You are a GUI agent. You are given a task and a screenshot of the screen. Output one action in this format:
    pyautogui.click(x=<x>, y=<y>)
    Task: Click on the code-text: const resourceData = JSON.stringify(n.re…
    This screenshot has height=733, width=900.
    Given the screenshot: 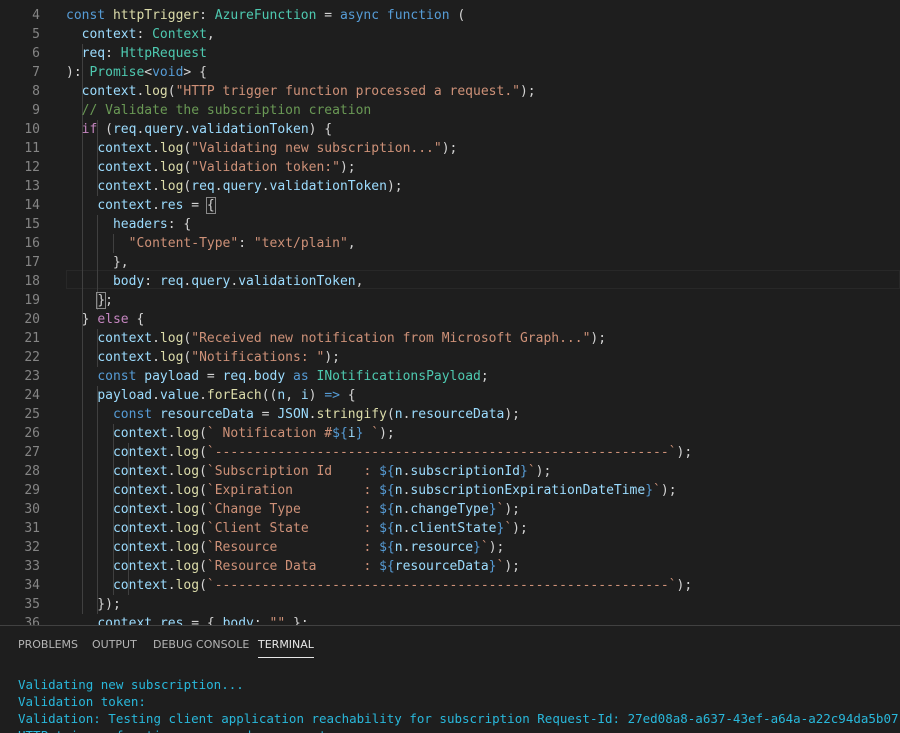 What is the action you would take?
    pyautogui.click(x=293, y=414)
    